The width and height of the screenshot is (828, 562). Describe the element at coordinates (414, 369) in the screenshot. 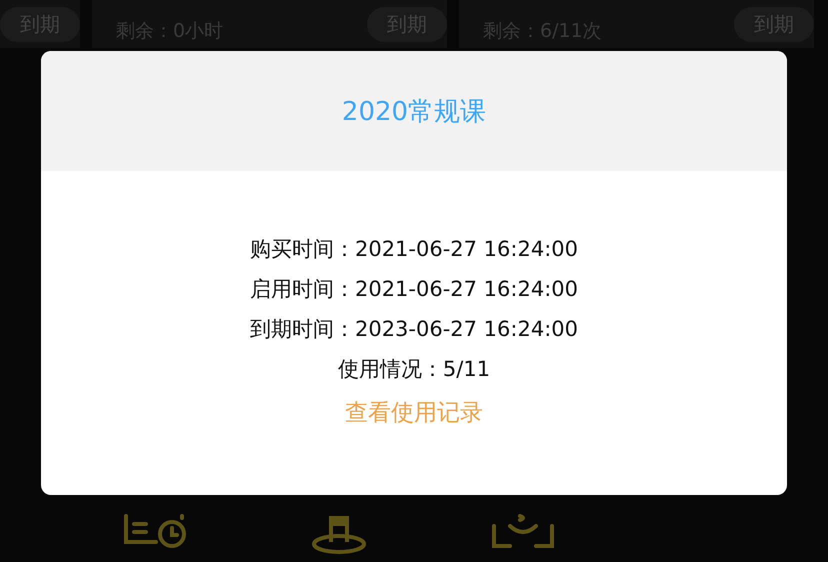

I see `info-line: 使用情况：5/11` at that location.